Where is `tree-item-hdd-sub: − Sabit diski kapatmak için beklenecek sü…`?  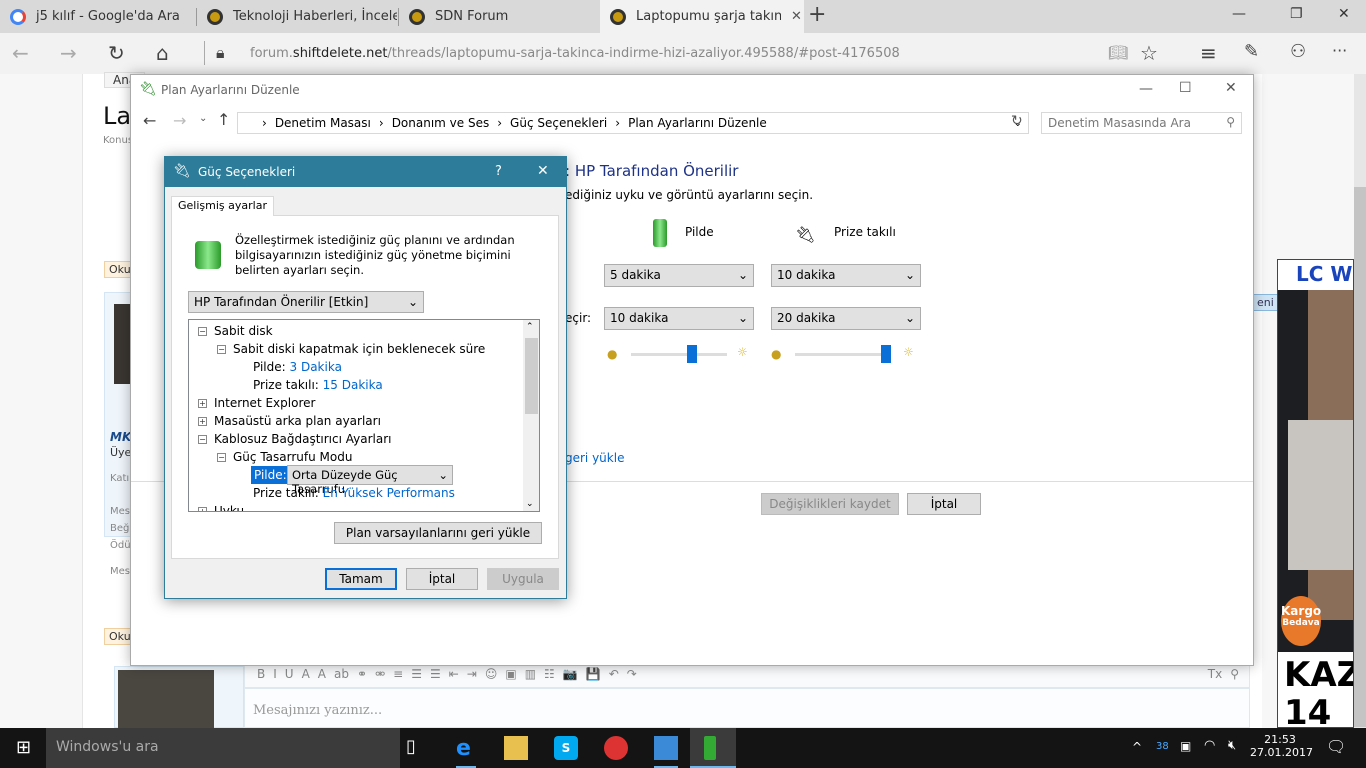 tree-item-hdd-sub: − Sabit diski kapatmak için beklenecek sü… is located at coordinates (351, 349).